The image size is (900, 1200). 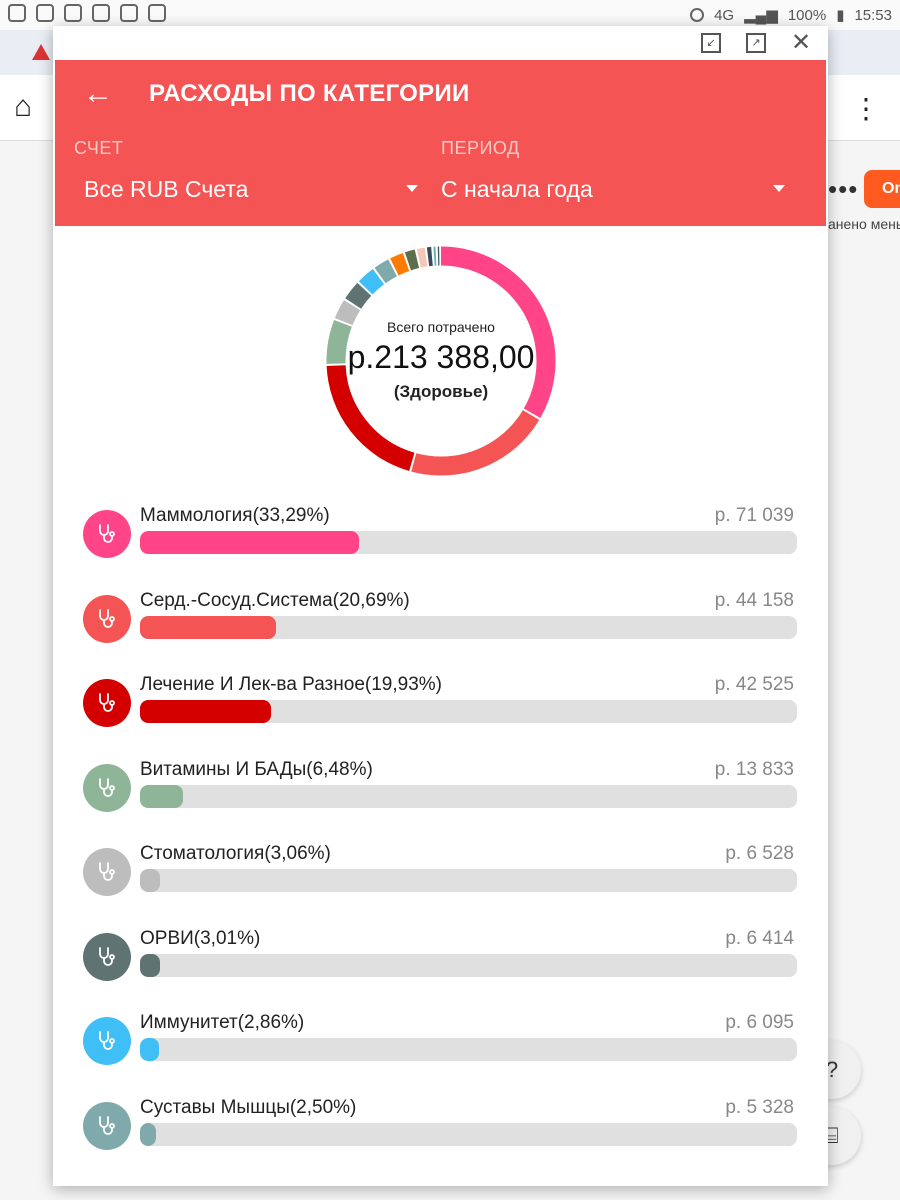 What do you see at coordinates (309, 93) in the screenshot?
I see `page-title: РАСХОДЫ ПО КАТЕГОРИИ` at bounding box center [309, 93].